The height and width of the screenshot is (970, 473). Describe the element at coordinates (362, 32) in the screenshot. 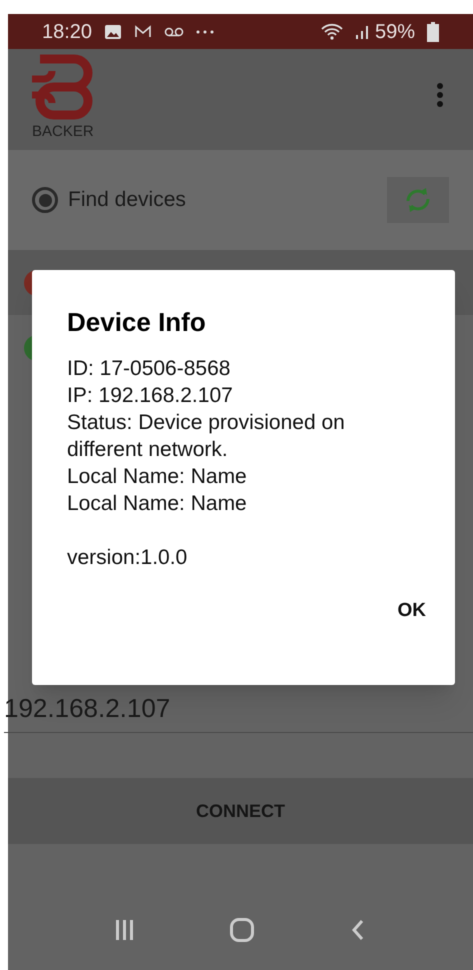

I see `signal-icon` at that location.